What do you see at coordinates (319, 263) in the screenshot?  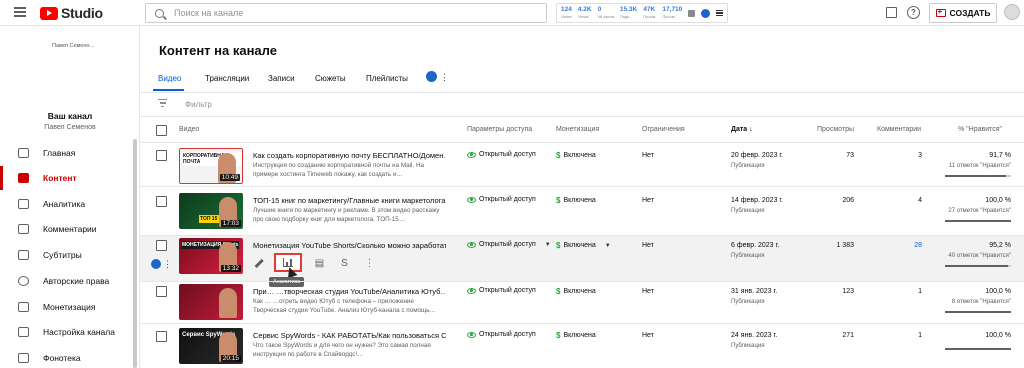 I see `comments-icon: ▤` at bounding box center [319, 263].